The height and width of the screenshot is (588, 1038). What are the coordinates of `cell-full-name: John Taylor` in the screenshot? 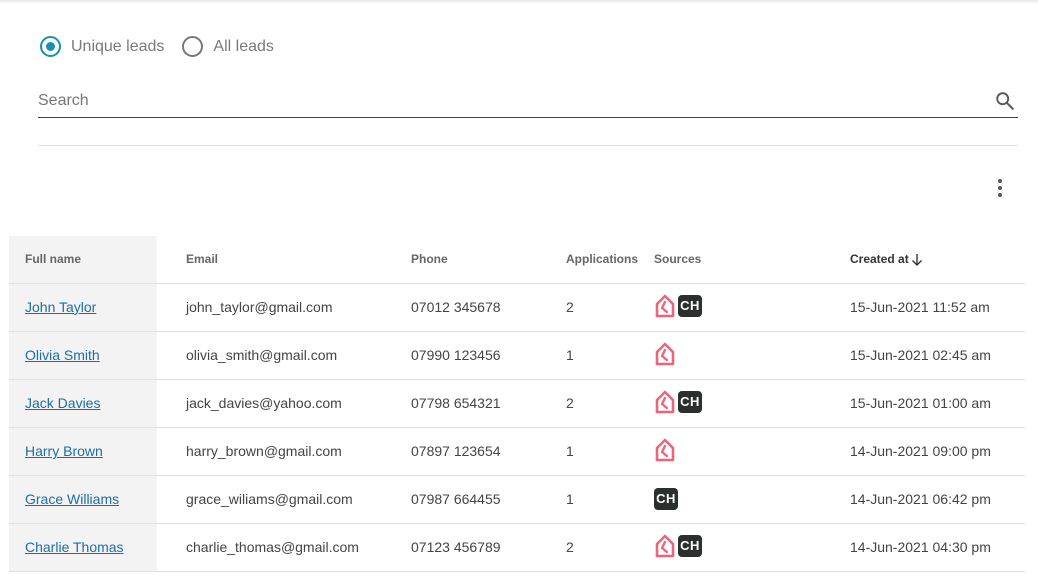 It's located at (83, 307).